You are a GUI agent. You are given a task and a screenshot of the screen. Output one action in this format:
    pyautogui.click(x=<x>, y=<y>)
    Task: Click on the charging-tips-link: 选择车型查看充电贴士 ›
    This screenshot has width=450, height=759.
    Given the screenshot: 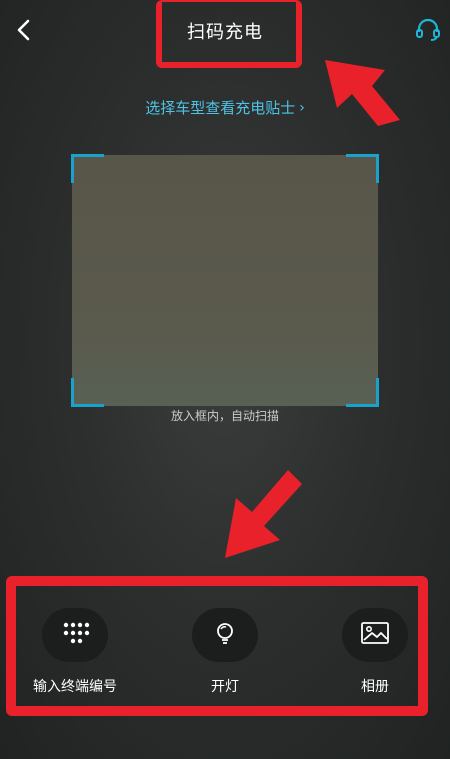 What is the action you would take?
    pyautogui.click(x=225, y=107)
    